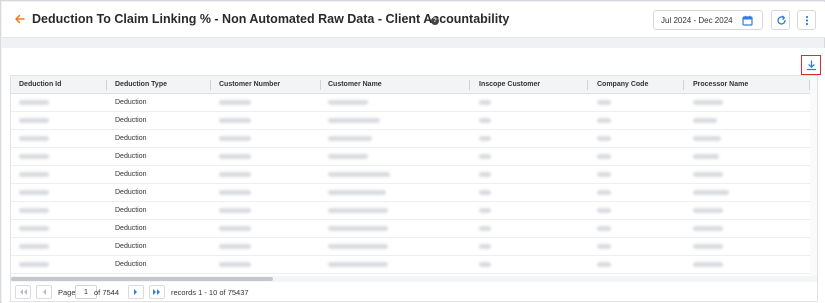 This screenshot has width=825, height=303. What do you see at coordinates (141, 84) in the screenshot?
I see `column-header-deduction-type: Deduction Type` at bounding box center [141, 84].